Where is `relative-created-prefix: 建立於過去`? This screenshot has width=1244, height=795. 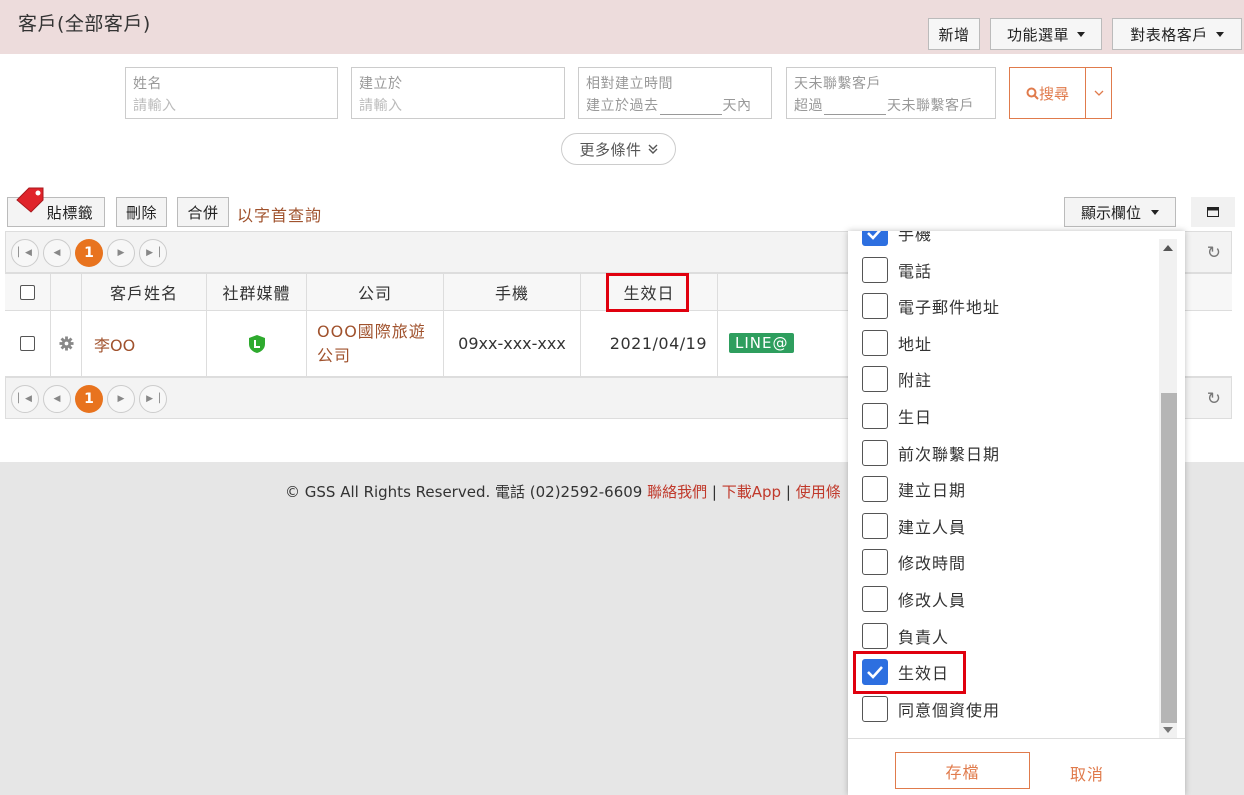 relative-created-prefix: 建立於過去 is located at coordinates (622, 106).